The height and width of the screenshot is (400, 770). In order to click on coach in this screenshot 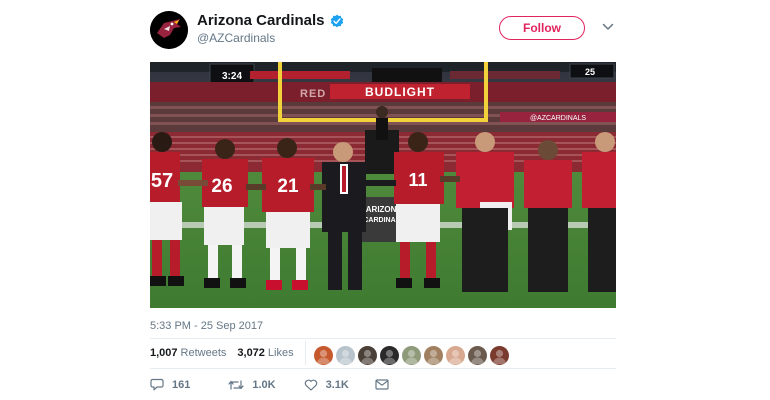, I will do `click(485, 212)`.